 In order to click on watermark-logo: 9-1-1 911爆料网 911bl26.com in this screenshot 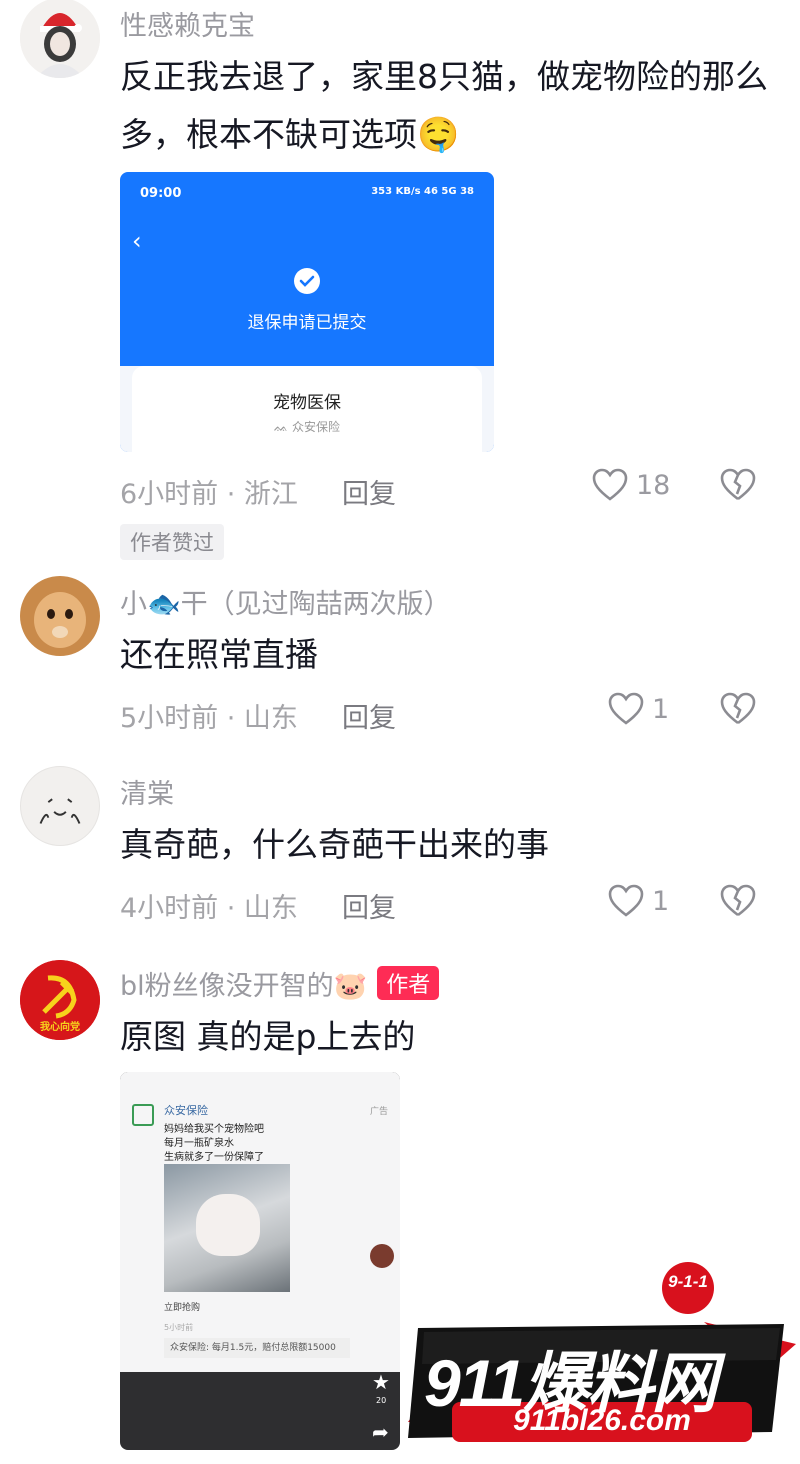, I will do `click(602, 1361)`.